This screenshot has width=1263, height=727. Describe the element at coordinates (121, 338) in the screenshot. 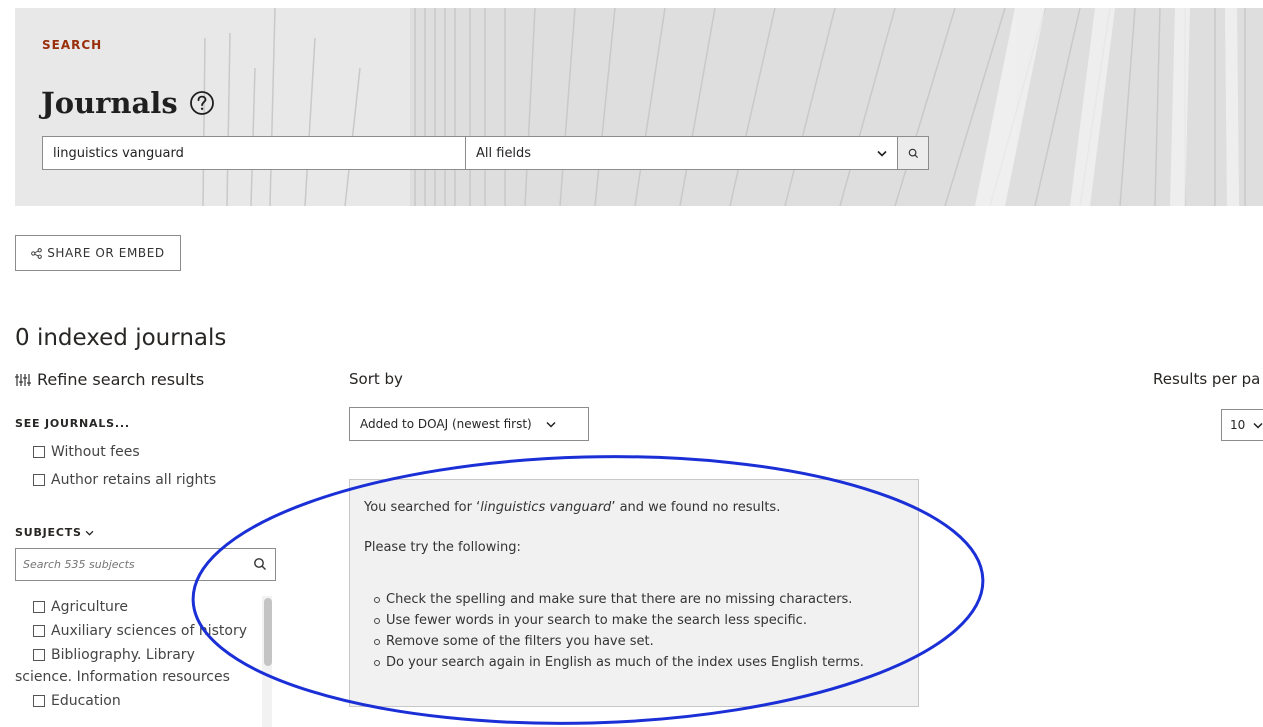

I see `results-count: 0 indexed journals` at that location.